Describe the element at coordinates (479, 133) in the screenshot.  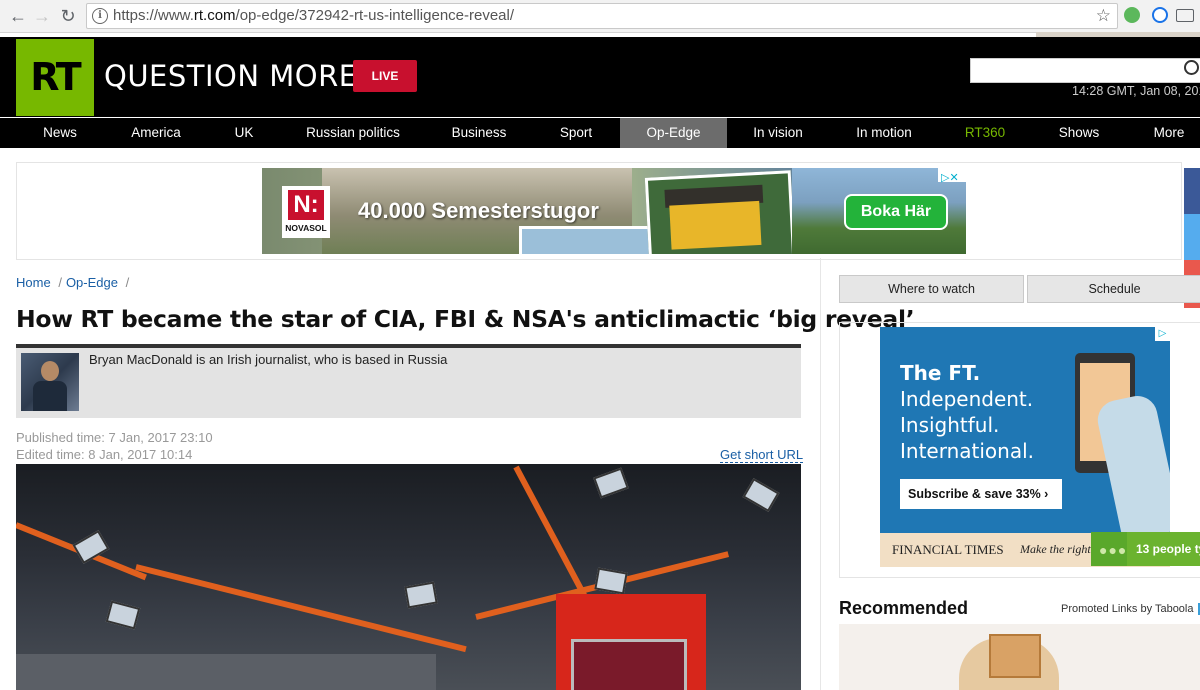
I see `nav-item-business: Business` at that location.